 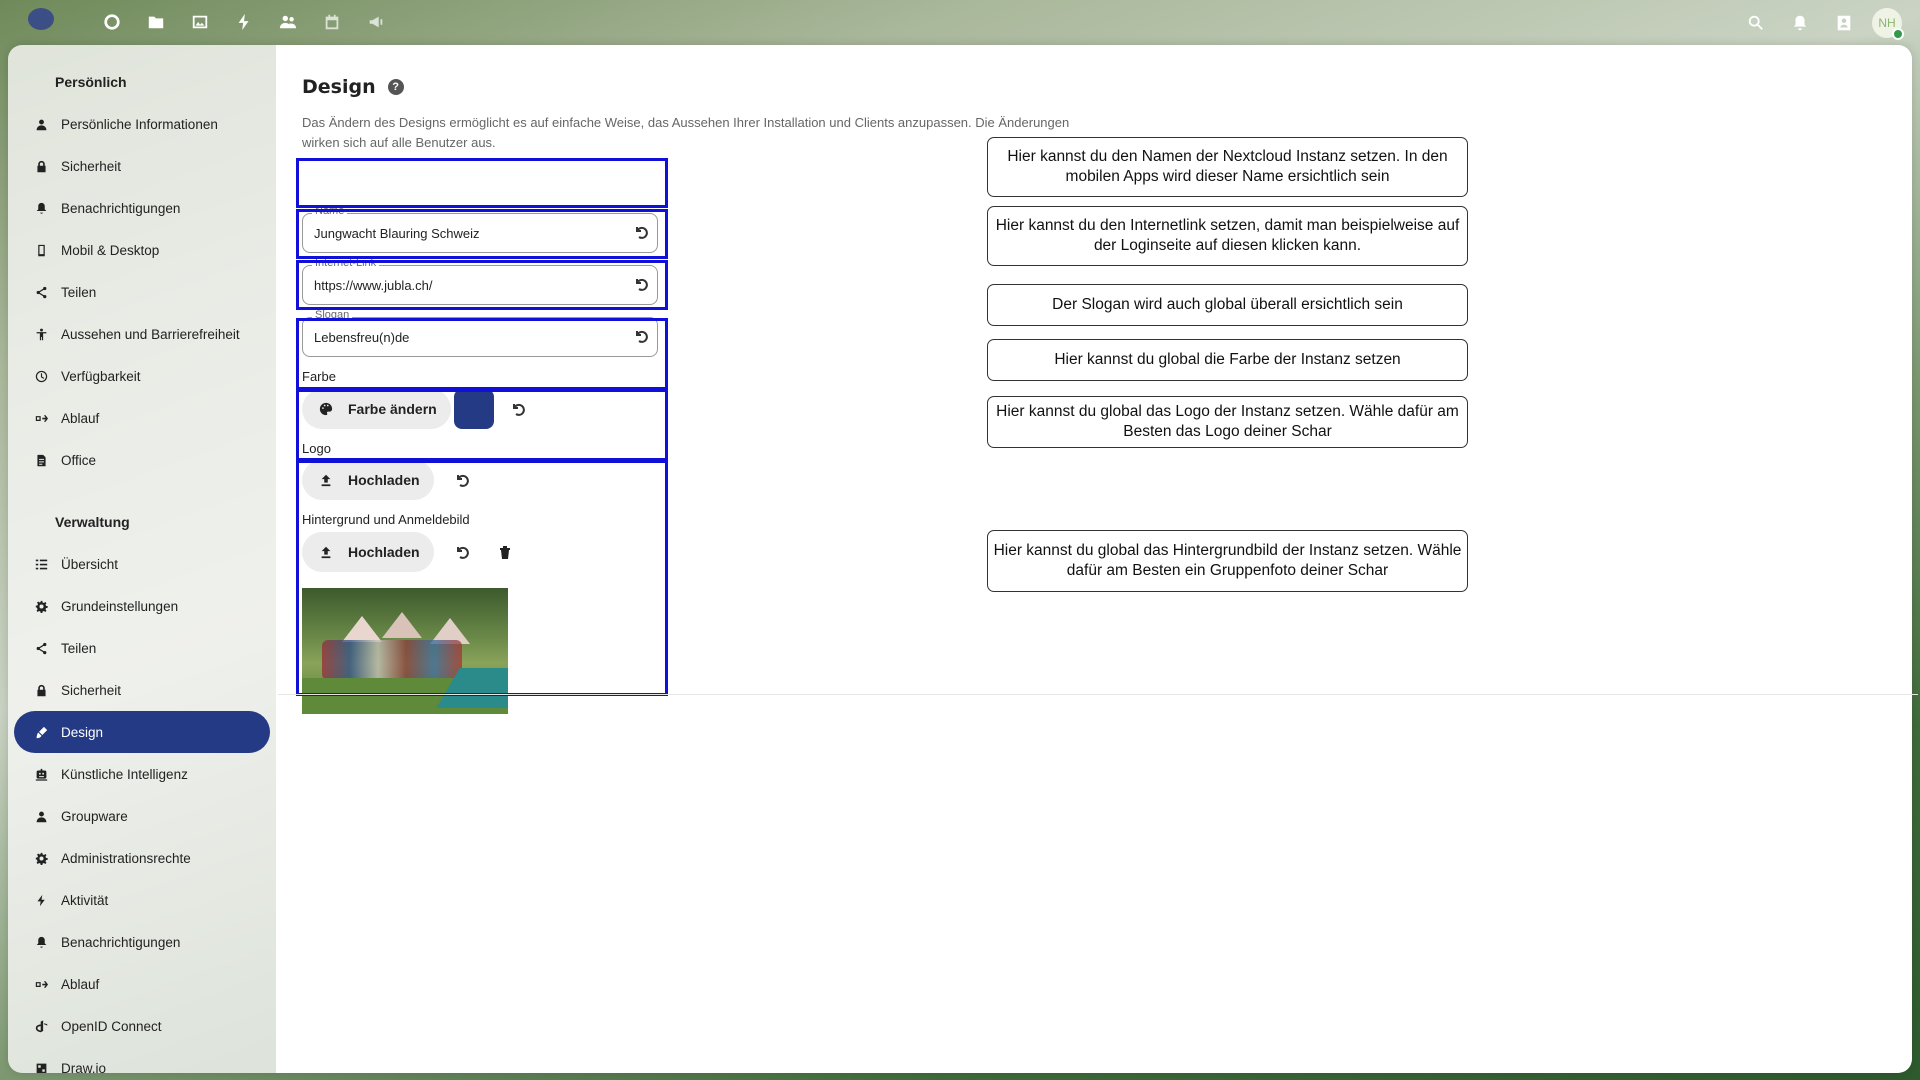 What do you see at coordinates (41, 732) in the screenshot?
I see `brush-icon` at bounding box center [41, 732].